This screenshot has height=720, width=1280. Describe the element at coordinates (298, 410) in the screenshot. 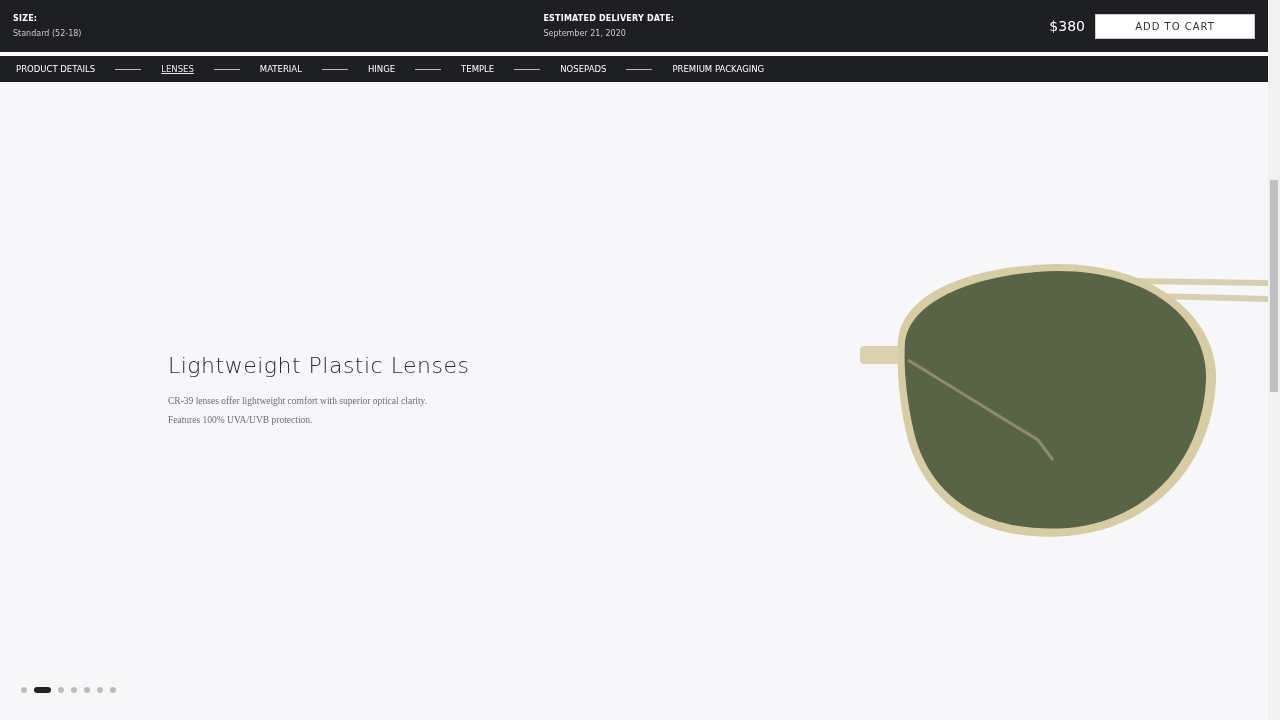

I see `slide-description: CR-39 lenses offer lightweight comfort with superior optical clarity. Features 100% UVA/UVB protection.` at that location.